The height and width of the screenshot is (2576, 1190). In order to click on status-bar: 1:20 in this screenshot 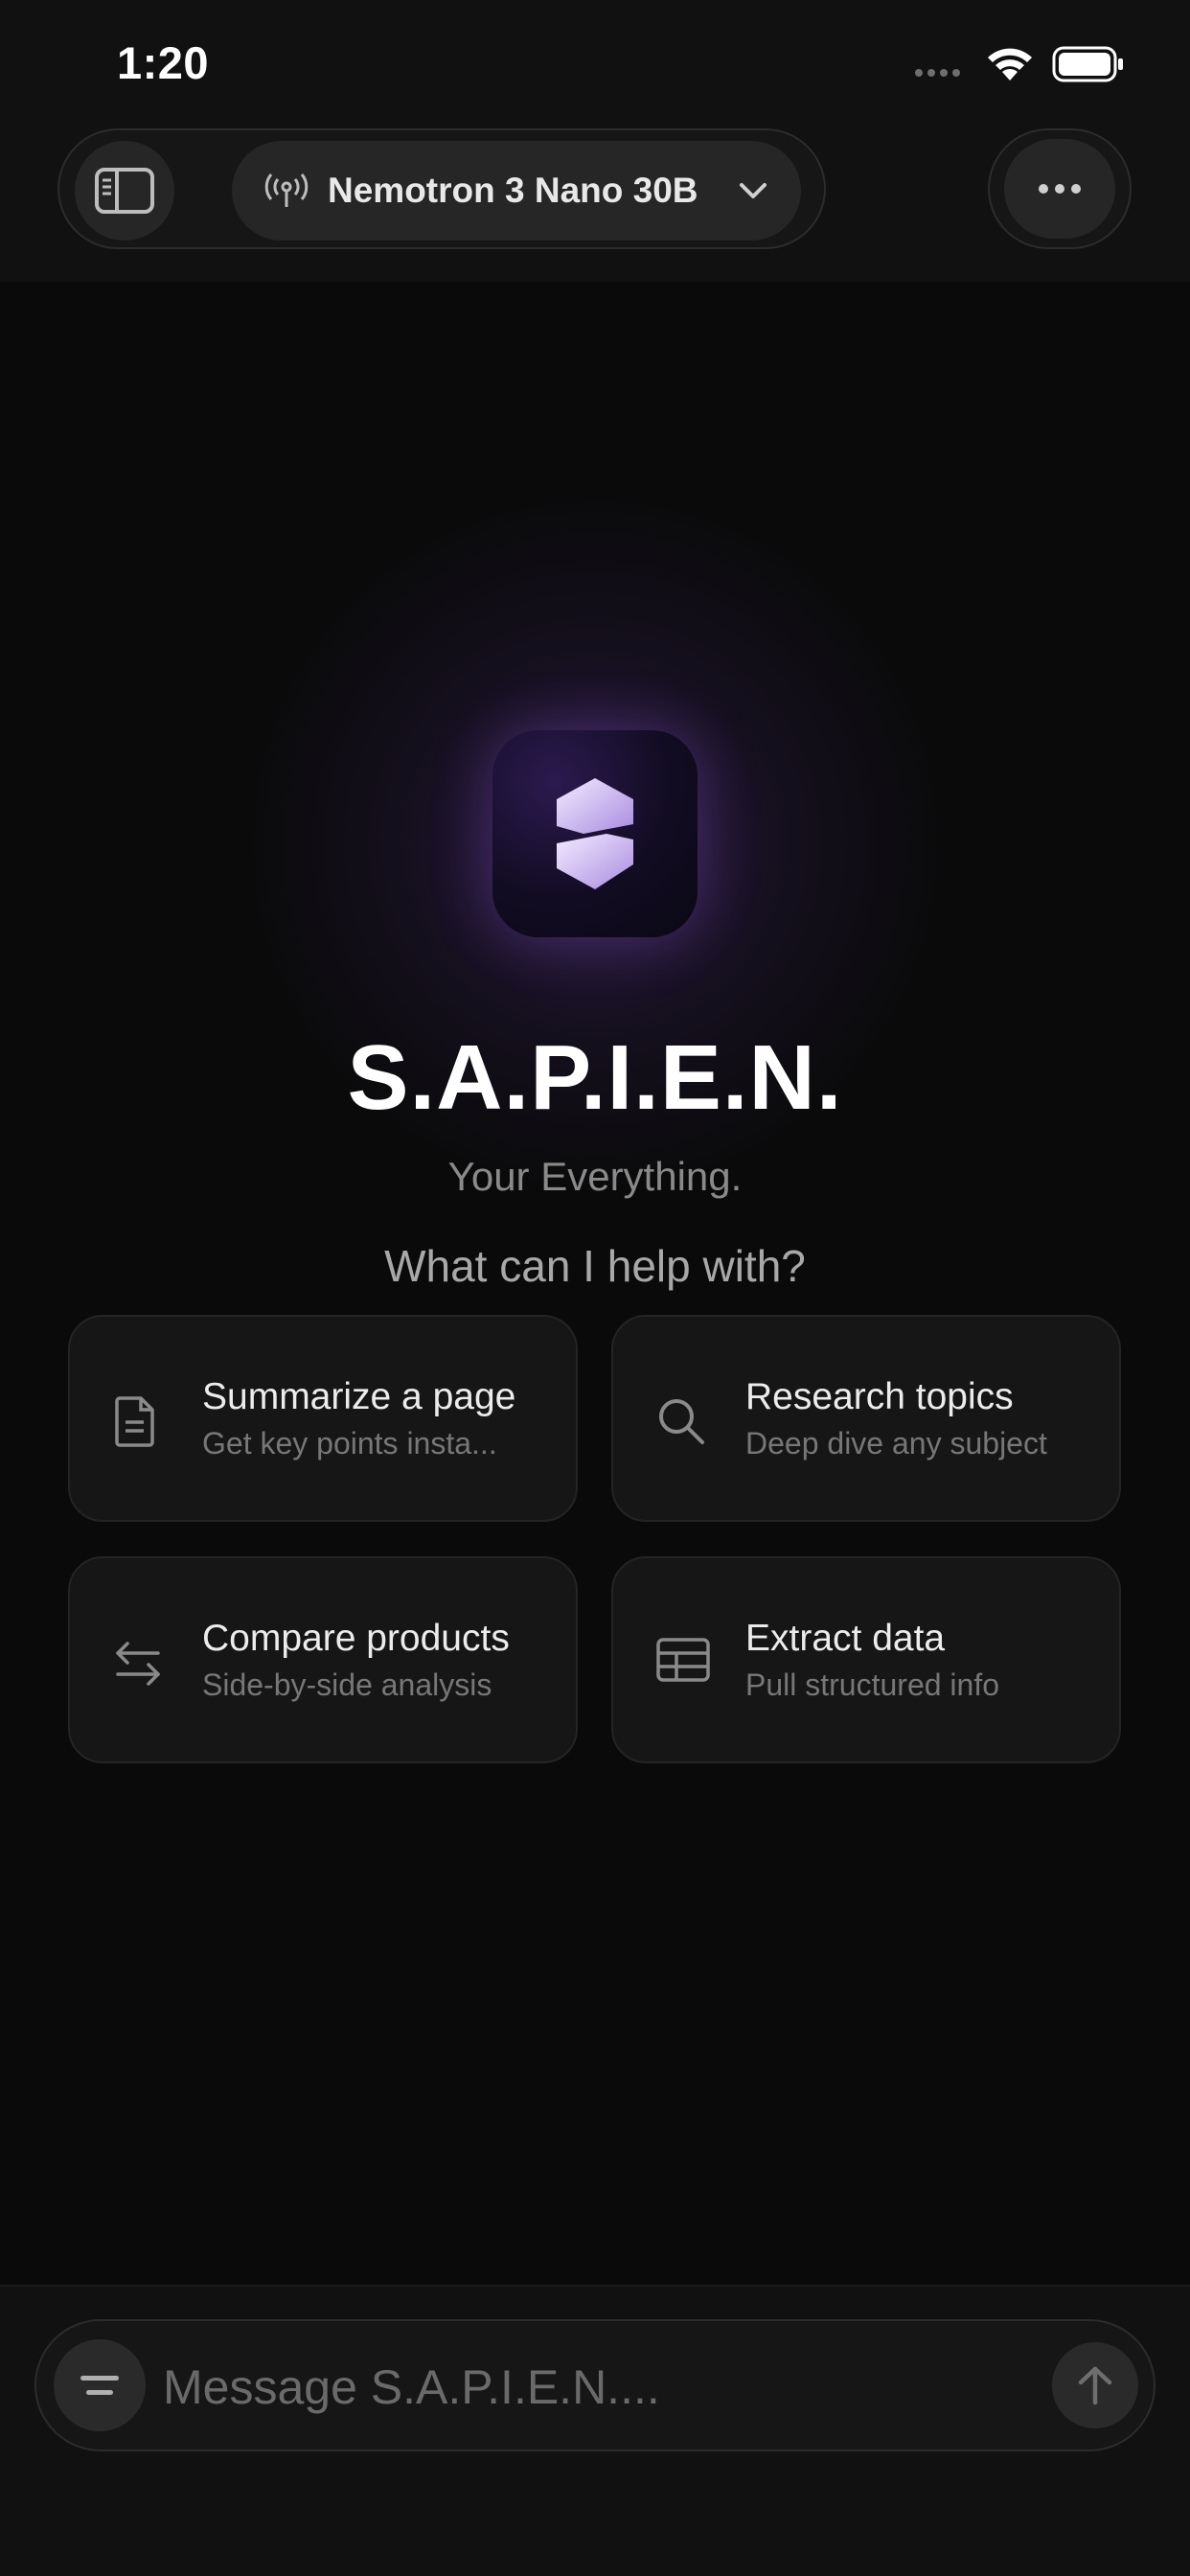, I will do `click(595, 63)`.